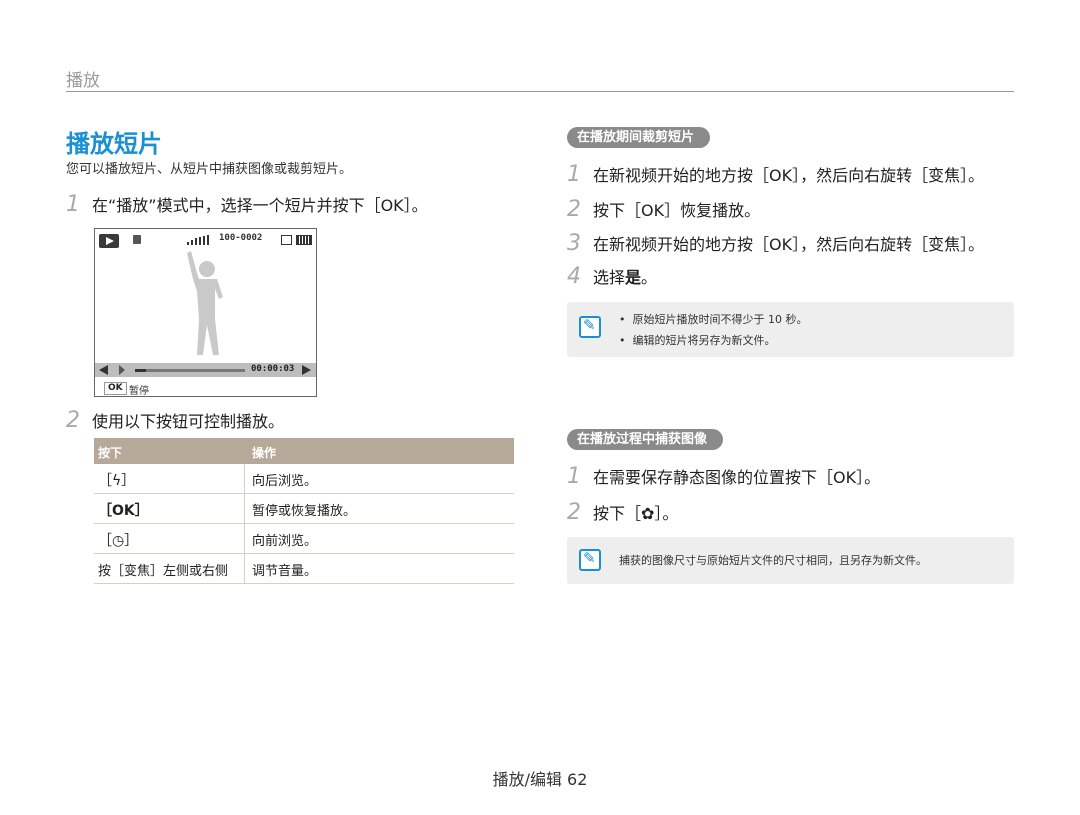  I want to click on display-icon, so click(286, 240).